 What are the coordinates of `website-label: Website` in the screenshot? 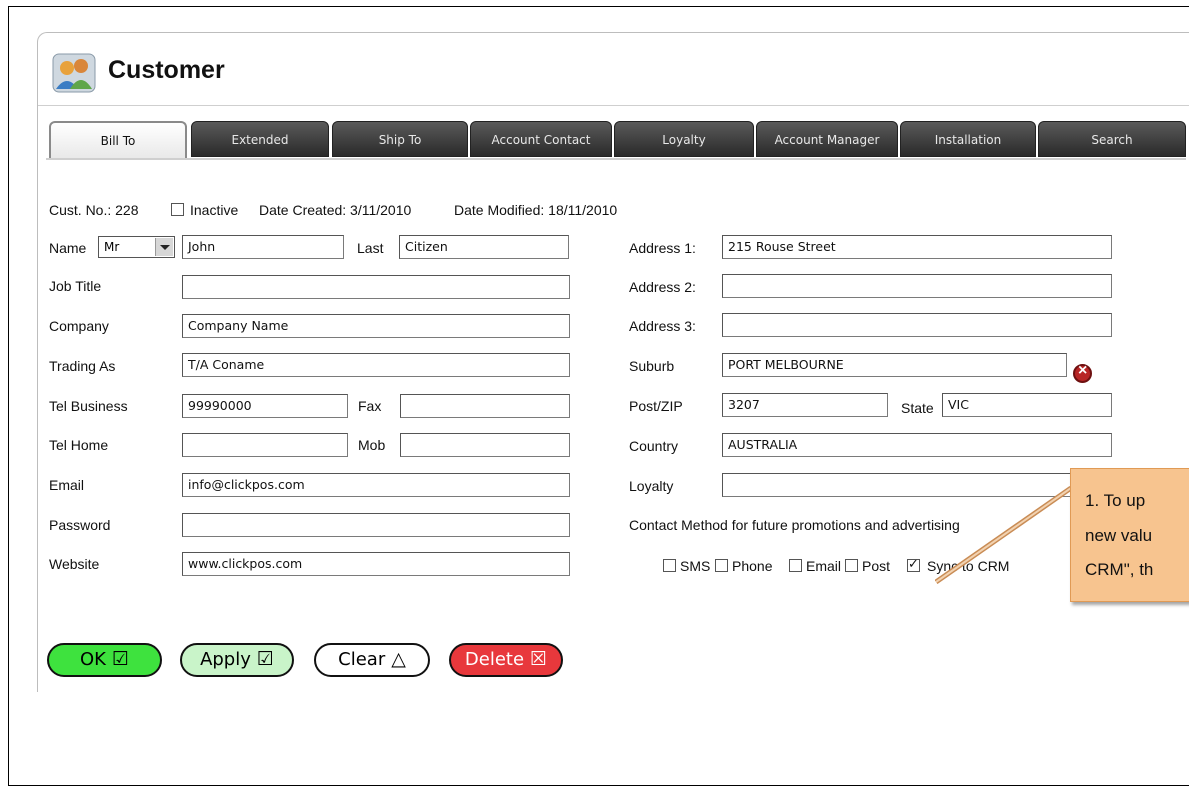 It's located at (74, 564).